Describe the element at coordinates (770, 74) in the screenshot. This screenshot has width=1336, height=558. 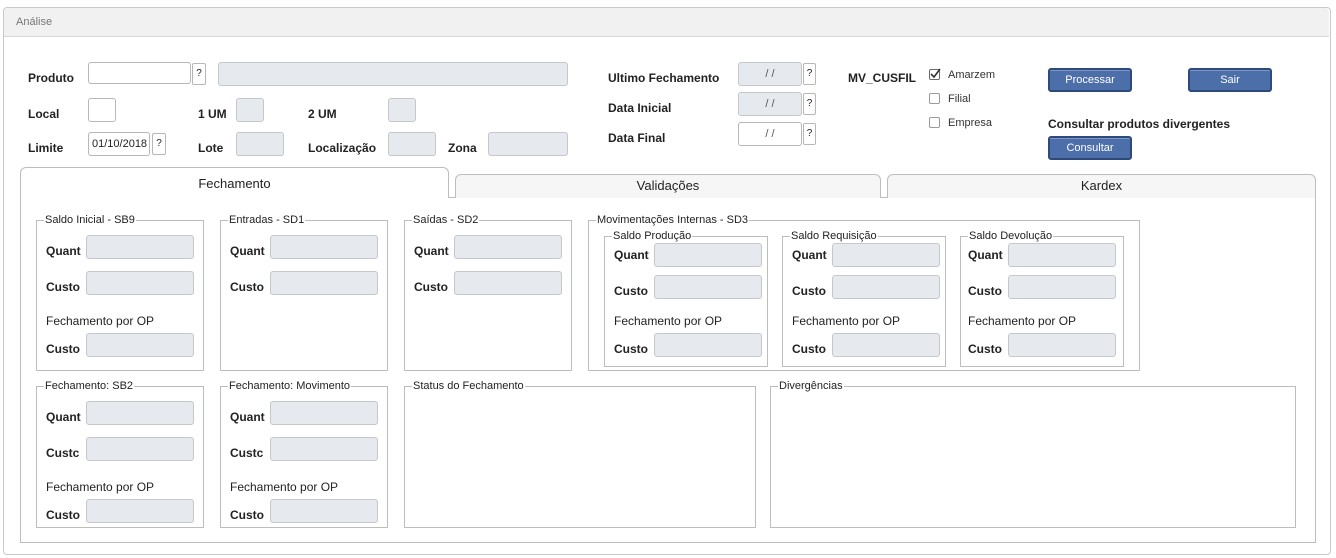
I see `ultimo-fechamento-field: / /` at that location.